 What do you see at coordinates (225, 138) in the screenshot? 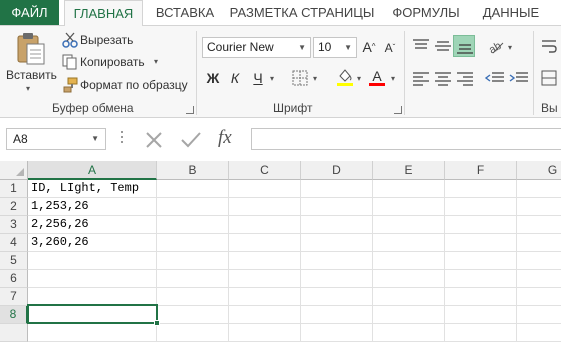
I see `insert-function-button: fx` at bounding box center [225, 138].